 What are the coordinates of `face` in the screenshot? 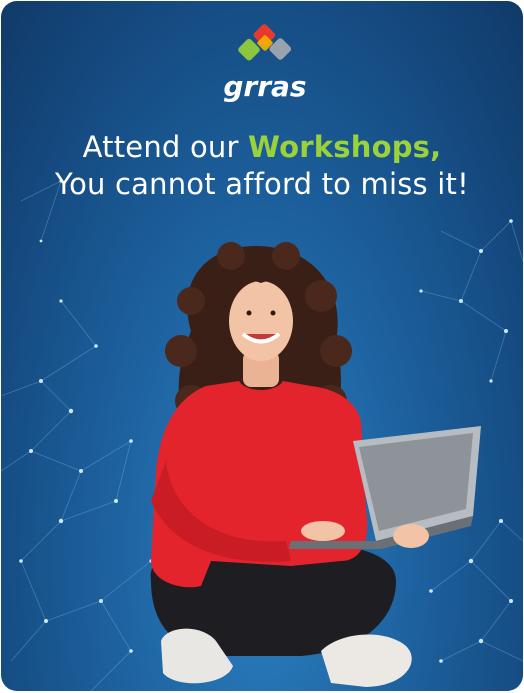 It's located at (261, 321).